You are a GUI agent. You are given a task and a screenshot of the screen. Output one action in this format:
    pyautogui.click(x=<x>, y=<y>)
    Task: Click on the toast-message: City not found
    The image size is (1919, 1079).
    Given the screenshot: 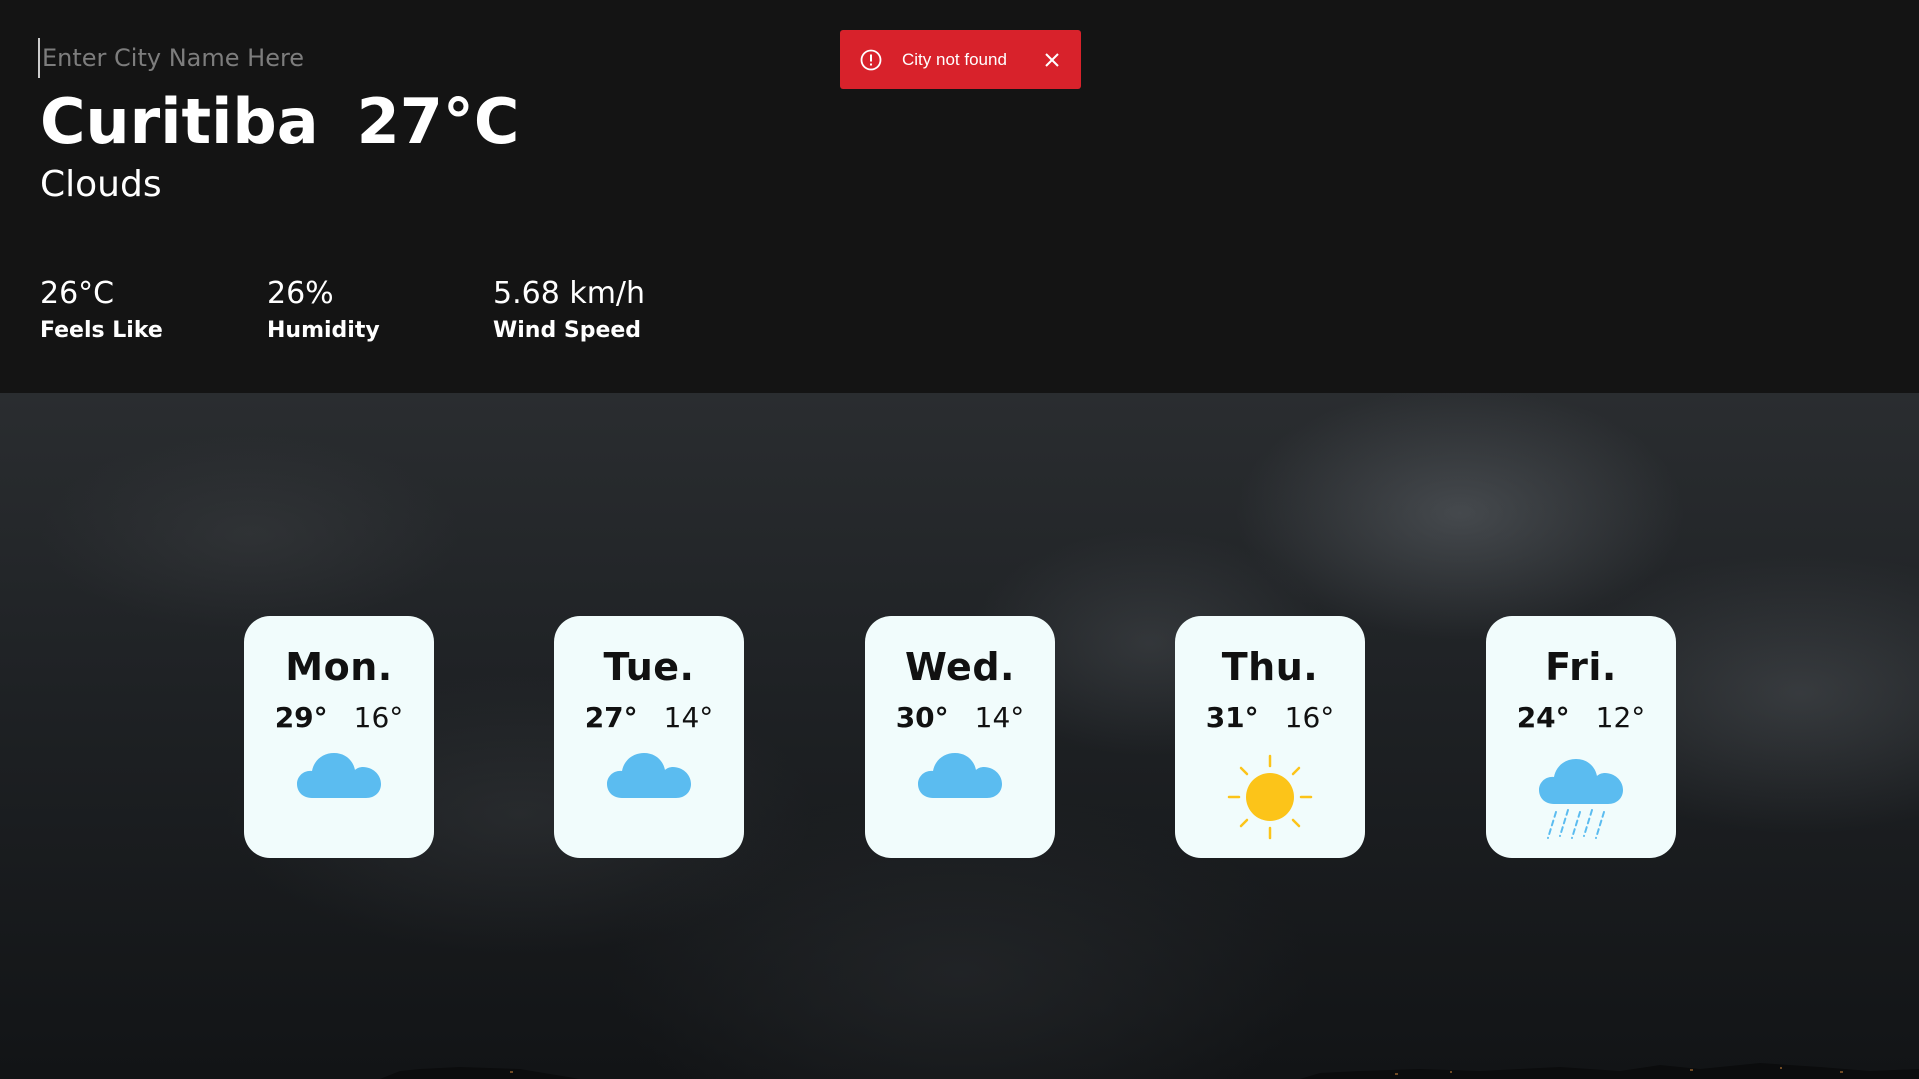 What is the action you would take?
    pyautogui.click(x=954, y=59)
    